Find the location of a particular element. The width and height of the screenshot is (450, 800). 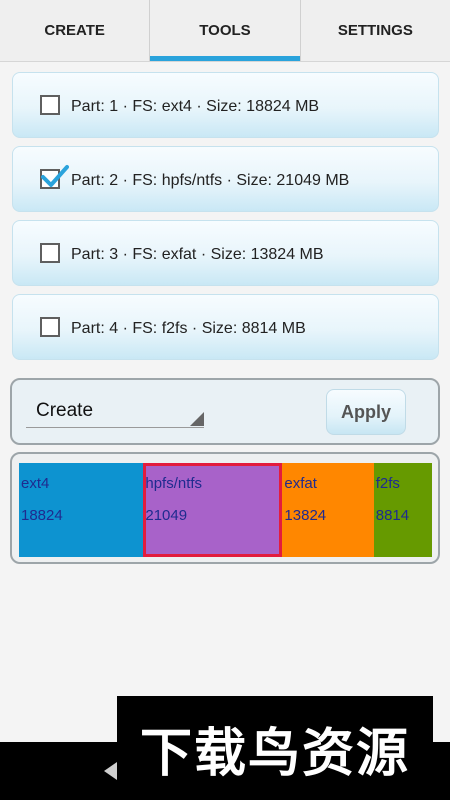

partition-map-segment-1: ext4 18824 is located at coordinates (81, 510).